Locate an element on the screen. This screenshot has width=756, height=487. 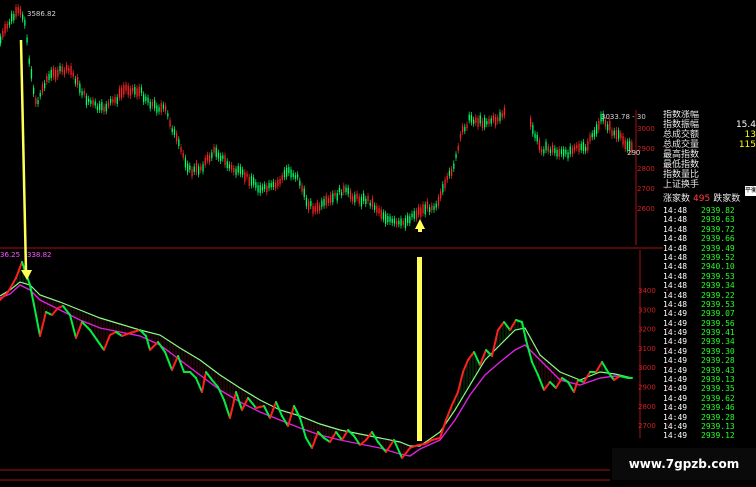
tick-row: 14:48 2939.72 is located at coordinates (709, 229).